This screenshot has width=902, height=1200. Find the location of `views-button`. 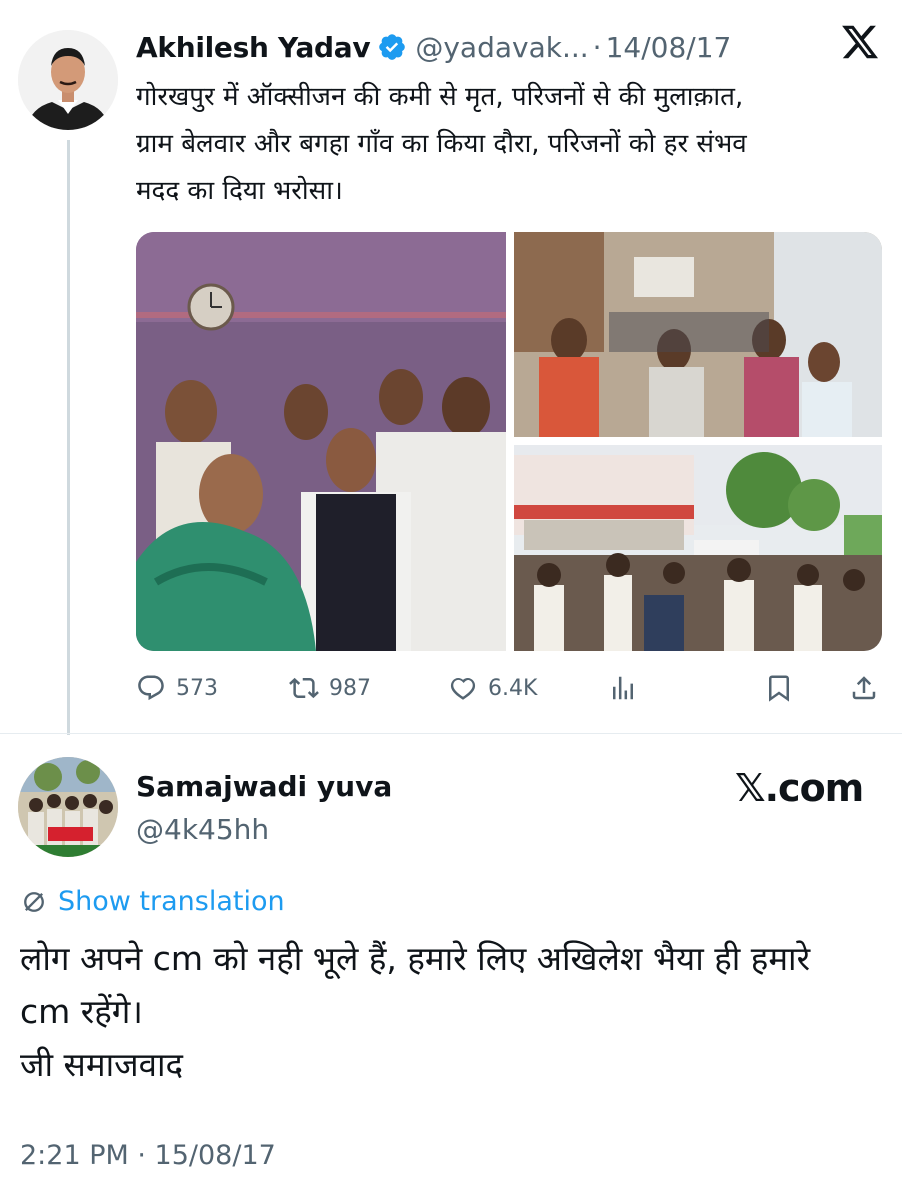

views-button is located at coordinates (623, 688).